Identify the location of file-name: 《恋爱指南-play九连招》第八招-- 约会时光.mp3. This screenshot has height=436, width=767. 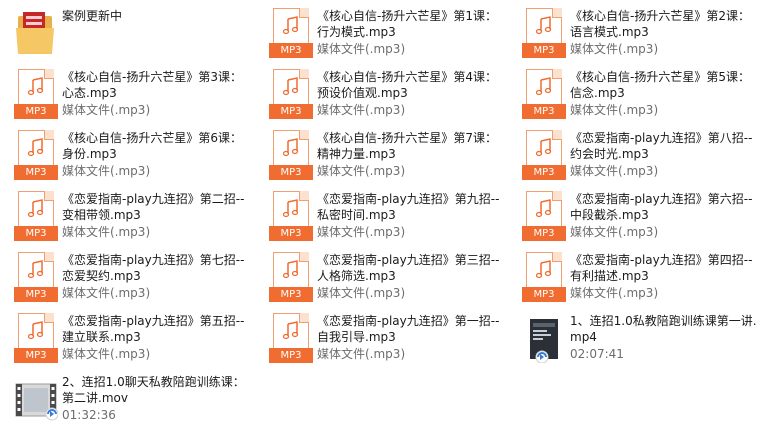
(661, 146).